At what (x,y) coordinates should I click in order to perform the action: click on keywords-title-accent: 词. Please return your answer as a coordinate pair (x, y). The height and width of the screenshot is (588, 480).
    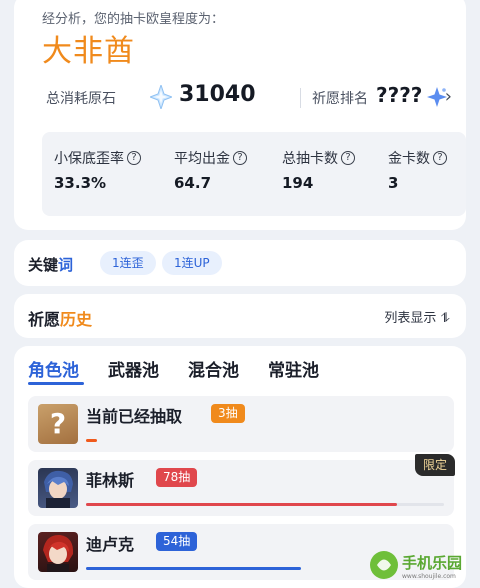
    Looking at the image, I should click on (66, 265).